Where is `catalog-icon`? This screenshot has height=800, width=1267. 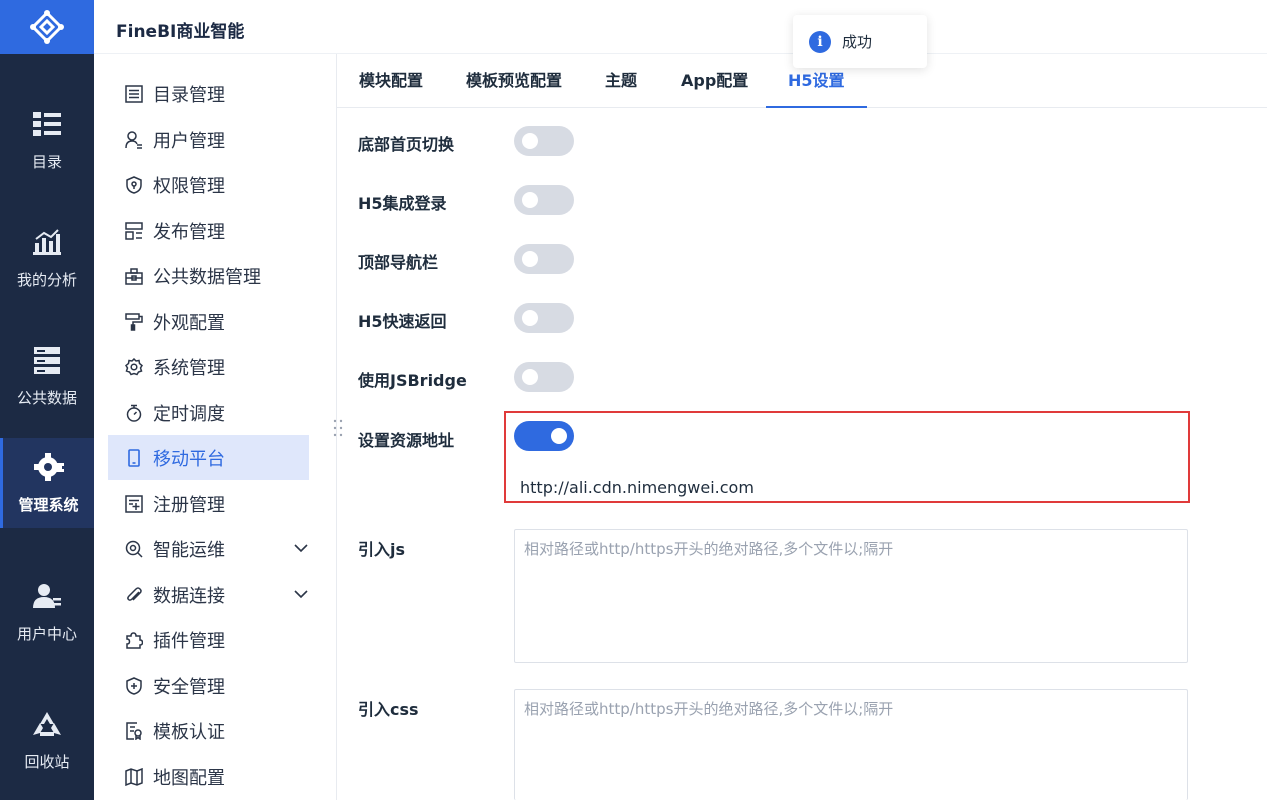
catalog-icon is located at coordinates (47, 124).